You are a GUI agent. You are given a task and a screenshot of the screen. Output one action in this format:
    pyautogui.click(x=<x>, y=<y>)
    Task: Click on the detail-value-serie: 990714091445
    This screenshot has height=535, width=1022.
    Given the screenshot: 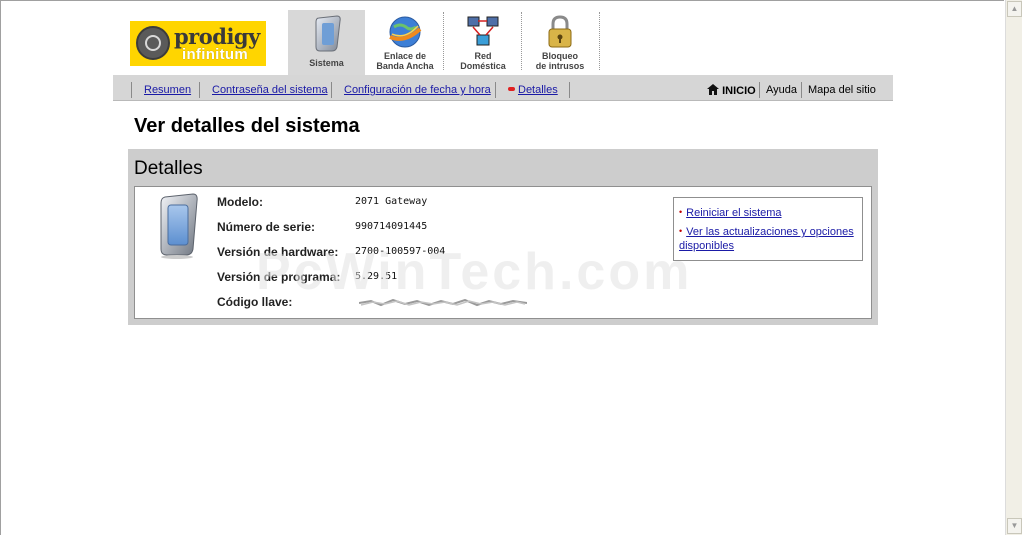 What is the action you would take?
    pyautogui.click(x=391, y=226)
    